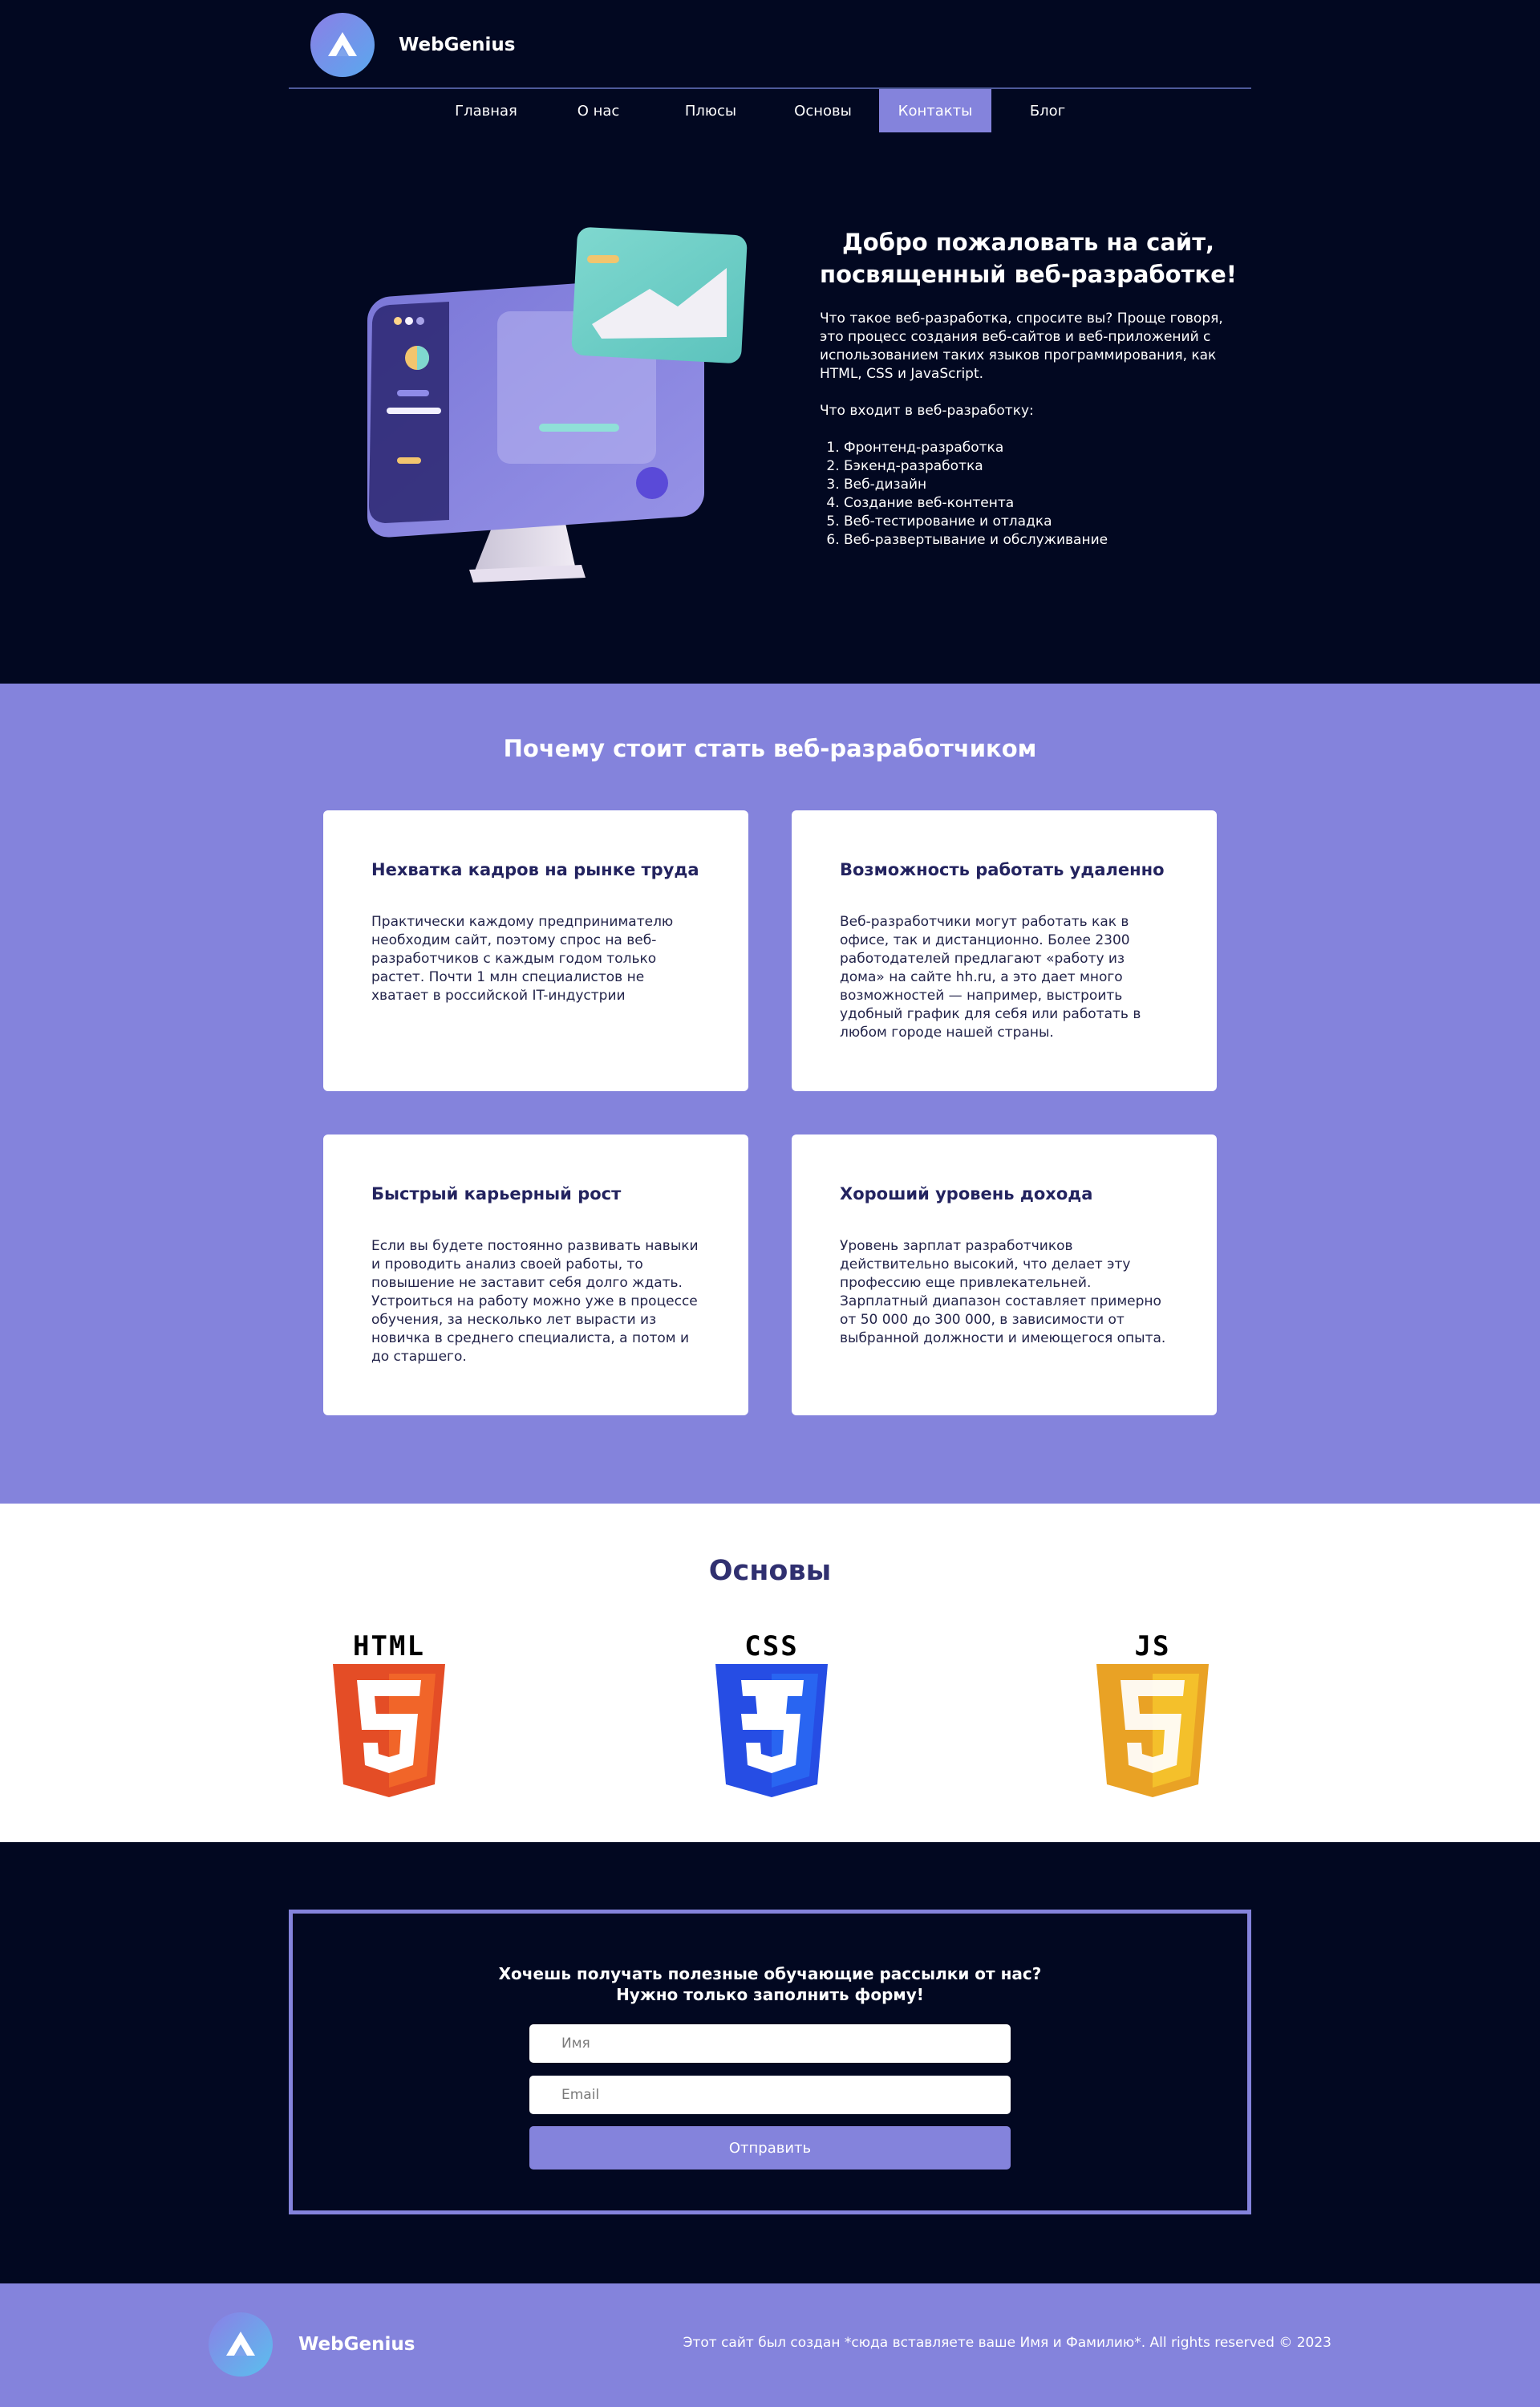 Image resolution: width=1540 pixels, height=2407 pixels. I want to click on nav-item-home: Главная, so click(486, 111).